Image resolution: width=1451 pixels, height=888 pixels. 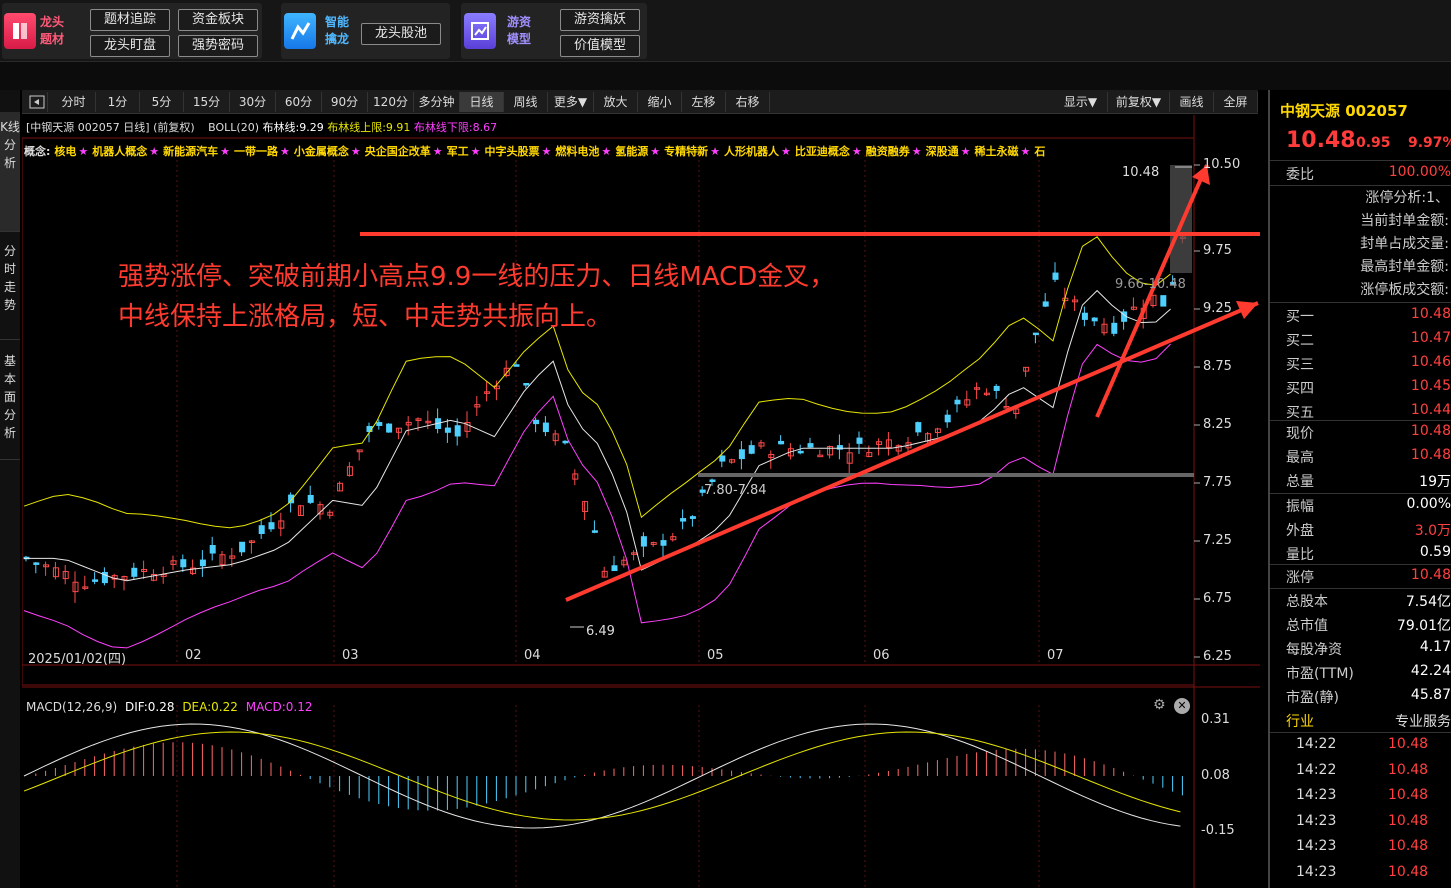 I want to click on concept-item: 燃料电池, so click(x=577, y=151).